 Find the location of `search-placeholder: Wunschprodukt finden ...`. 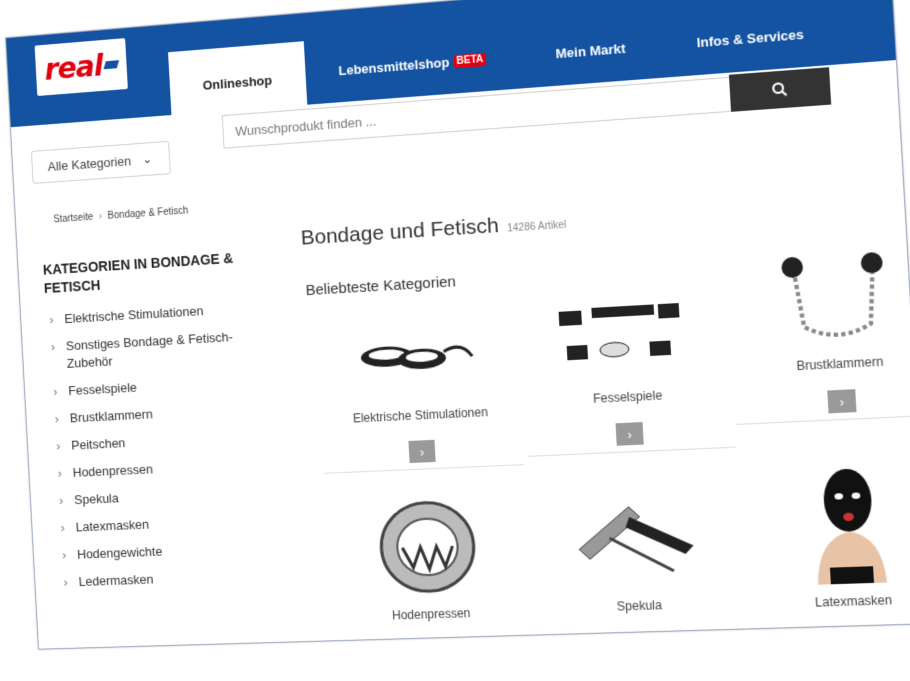

search-placeholder: Wunschprodukt finden ... is located at coordinates (305, 126).